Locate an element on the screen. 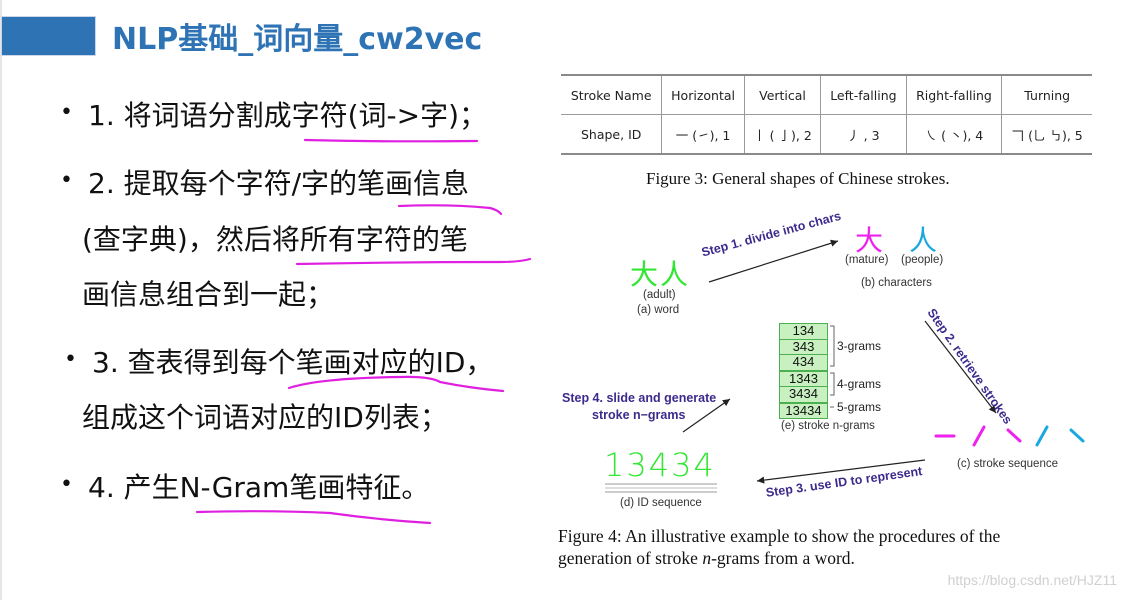 The height and width of the screenshot is (600, 1121). ngram-cell: 343 is located at coordinates (803, 347).